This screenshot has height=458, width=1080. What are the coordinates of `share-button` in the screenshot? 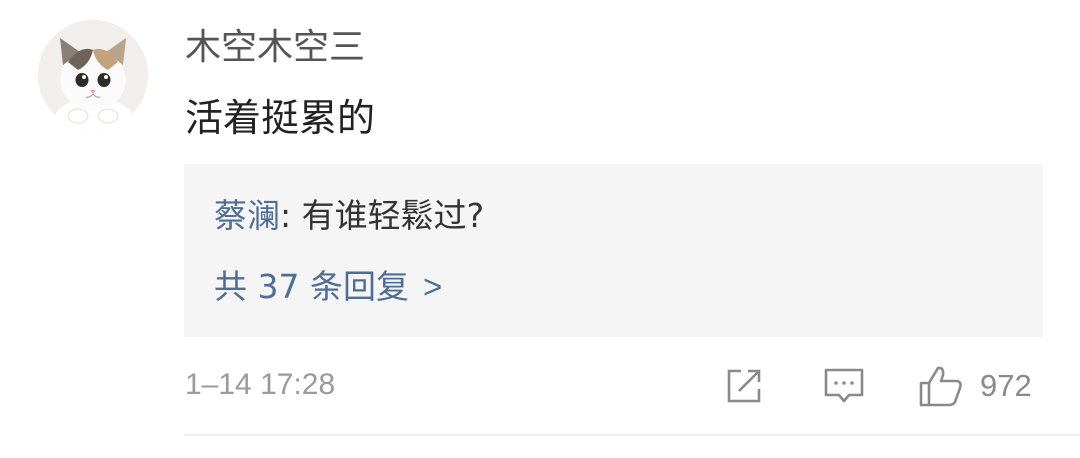 It's located at (744, 386).